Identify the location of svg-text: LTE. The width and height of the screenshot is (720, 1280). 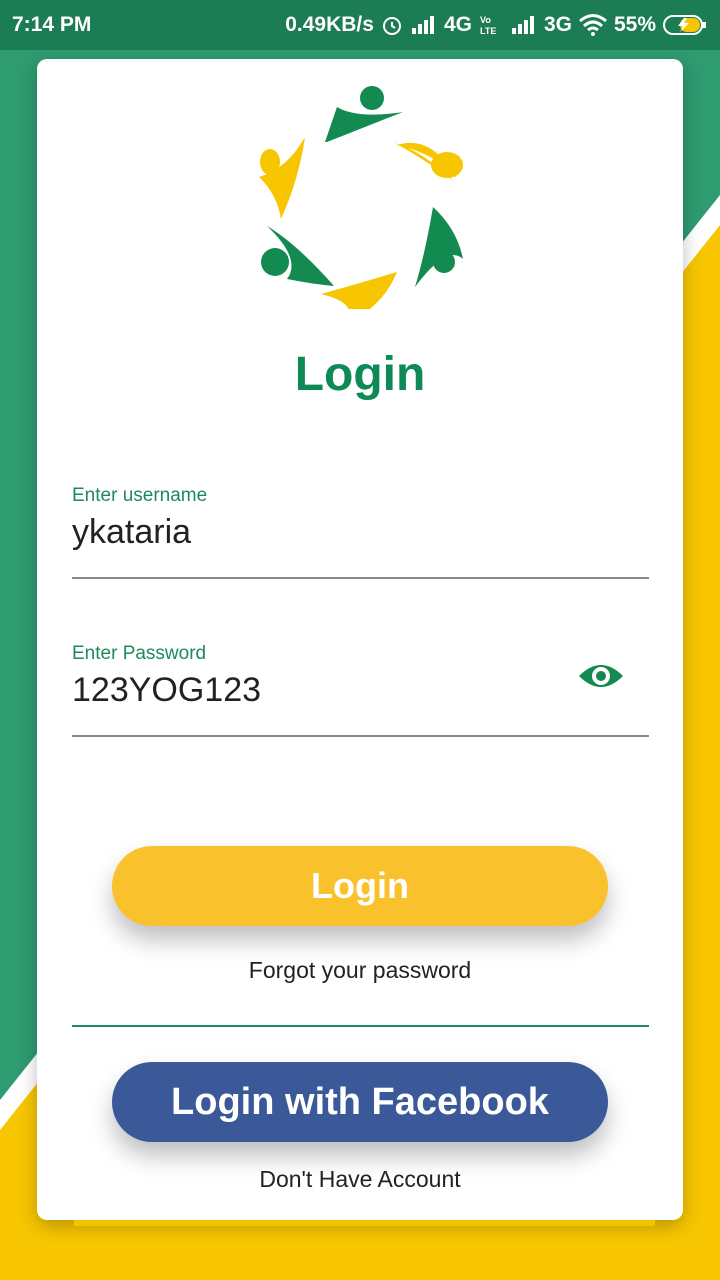
(488, 31).